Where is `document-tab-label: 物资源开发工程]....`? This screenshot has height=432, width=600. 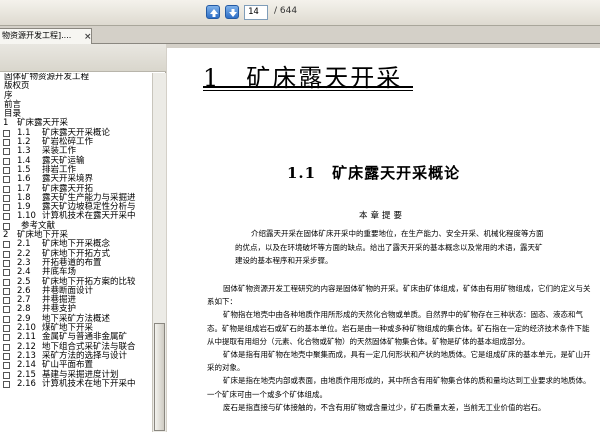 document-tab-label: 物资源开发工程].... is located at coordinates (37, 35).